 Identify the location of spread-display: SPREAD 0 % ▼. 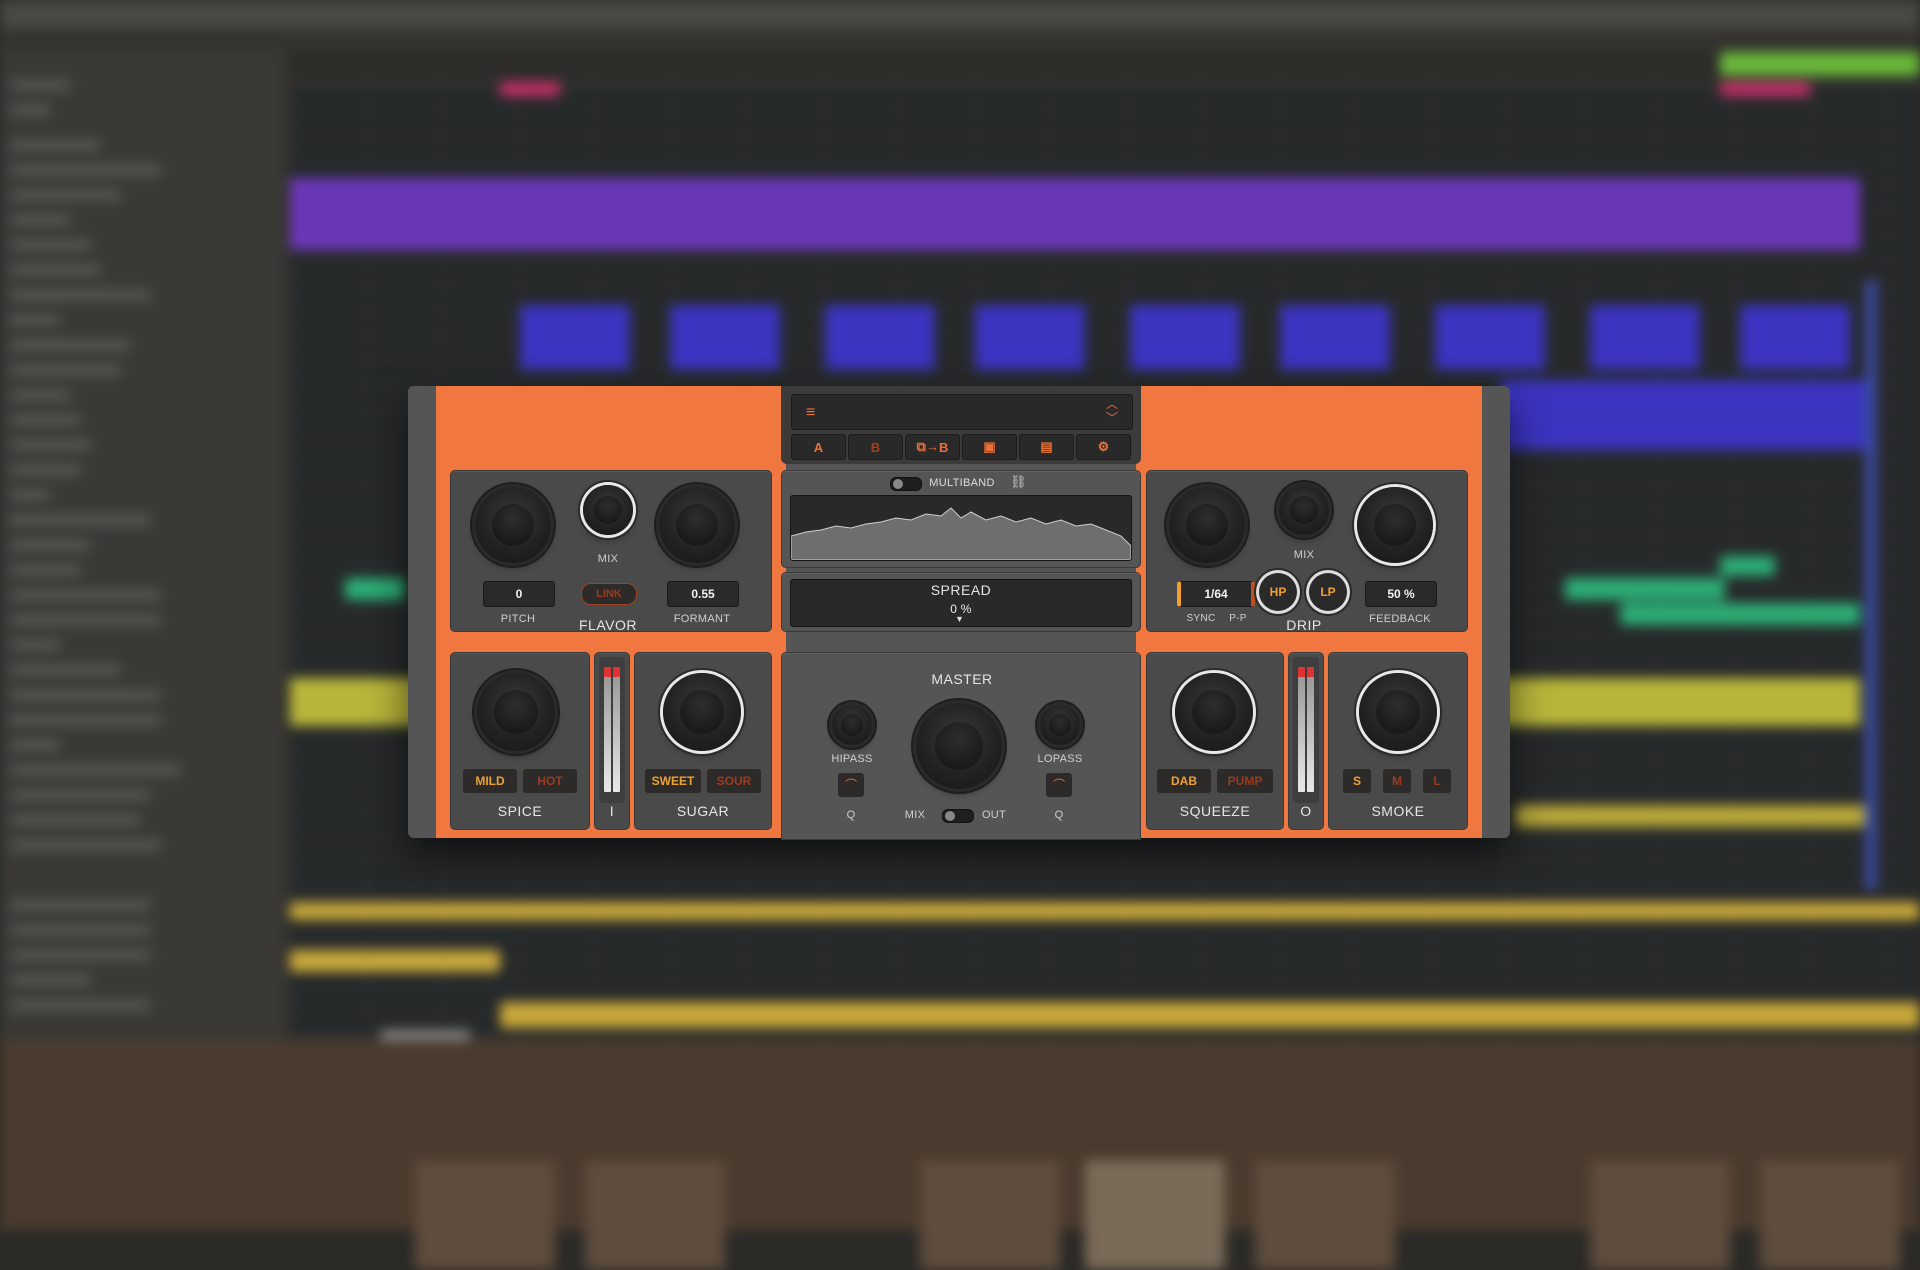
(961, 603).